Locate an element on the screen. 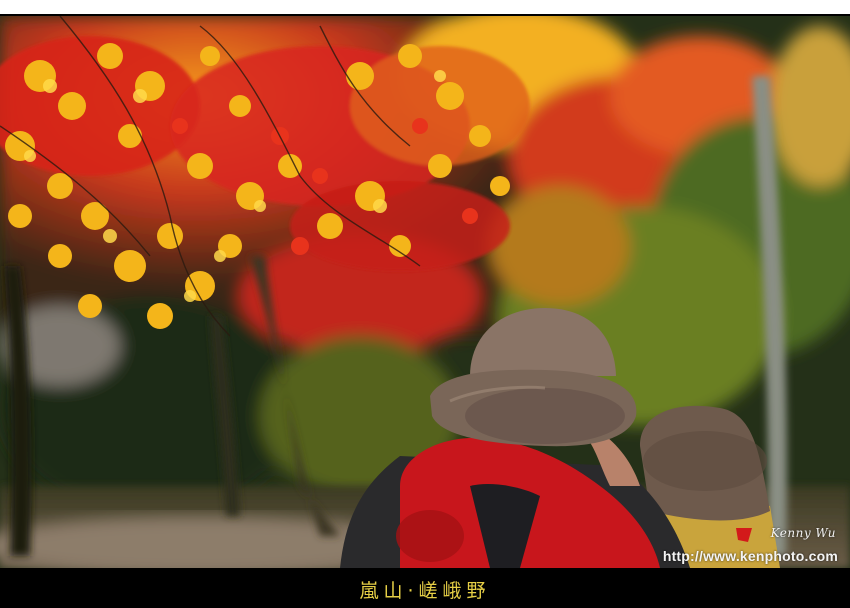  photo-caption: 嵐山‧嵯峨野 is located at coordinates (425, 590).